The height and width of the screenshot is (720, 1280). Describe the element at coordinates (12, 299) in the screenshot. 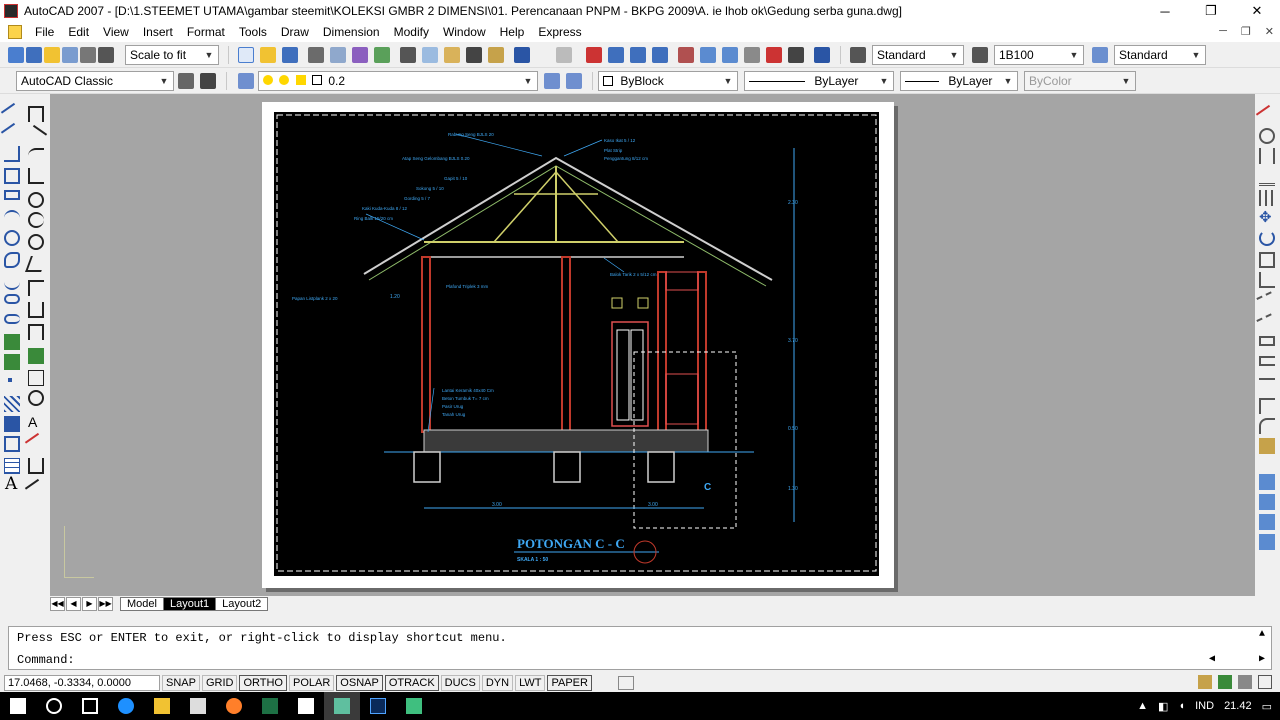

I see `ellipse-icon` at that location.